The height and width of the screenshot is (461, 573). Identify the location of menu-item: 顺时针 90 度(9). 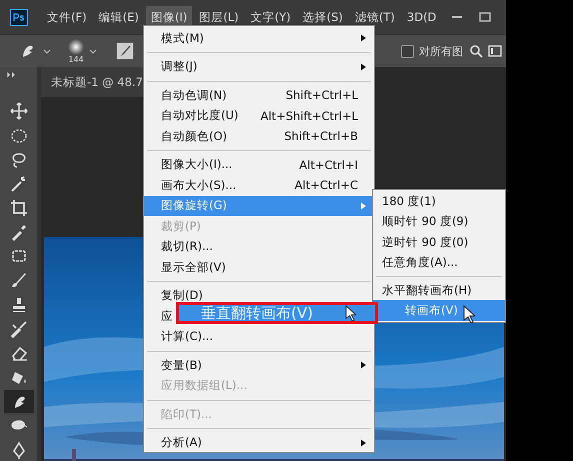
(439, 221).